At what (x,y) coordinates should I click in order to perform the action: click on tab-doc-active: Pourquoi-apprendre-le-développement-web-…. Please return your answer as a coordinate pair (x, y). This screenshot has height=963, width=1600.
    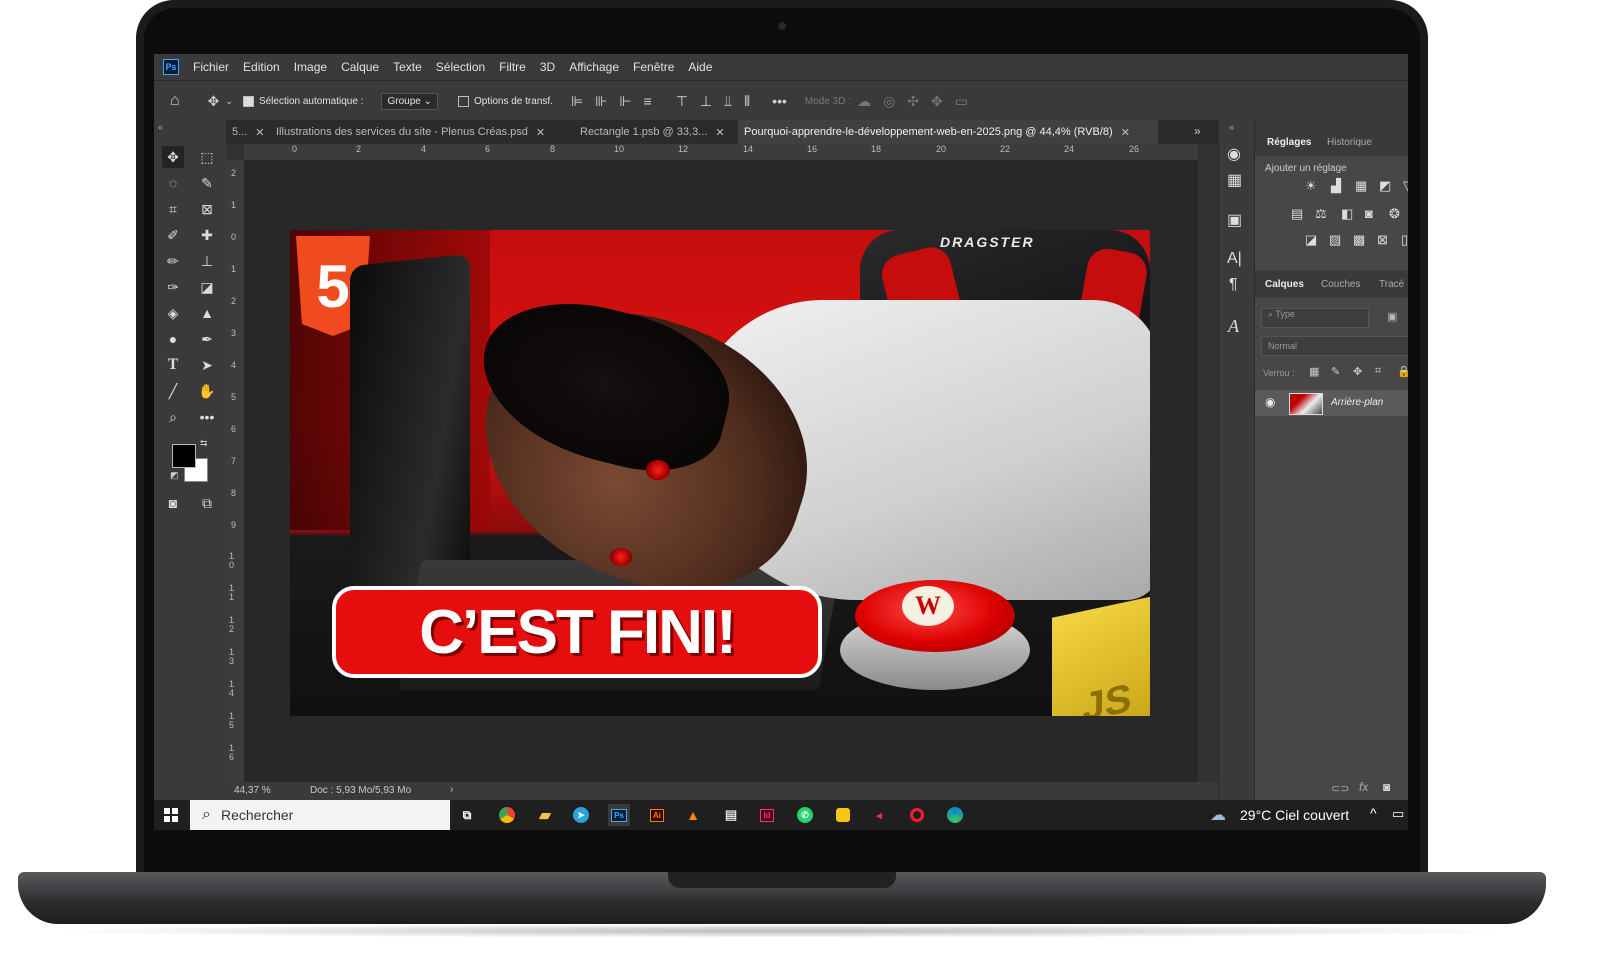
    Looking at the image, I should click on (948, 132).